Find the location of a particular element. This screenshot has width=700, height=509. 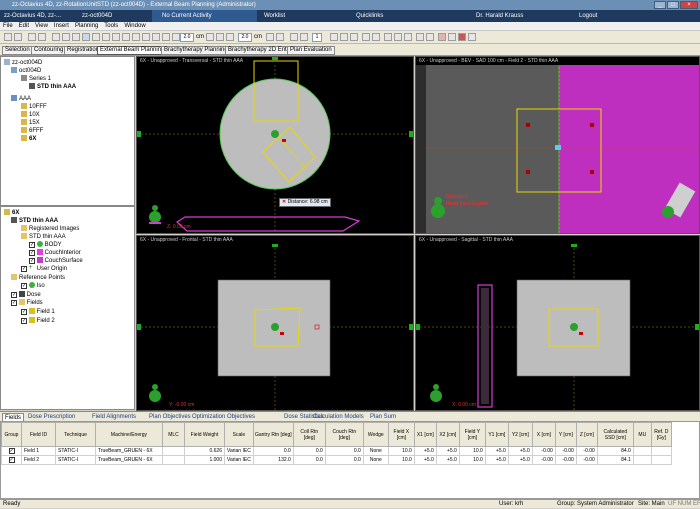

arrow-up-icon is located at coordinates (294, 37).